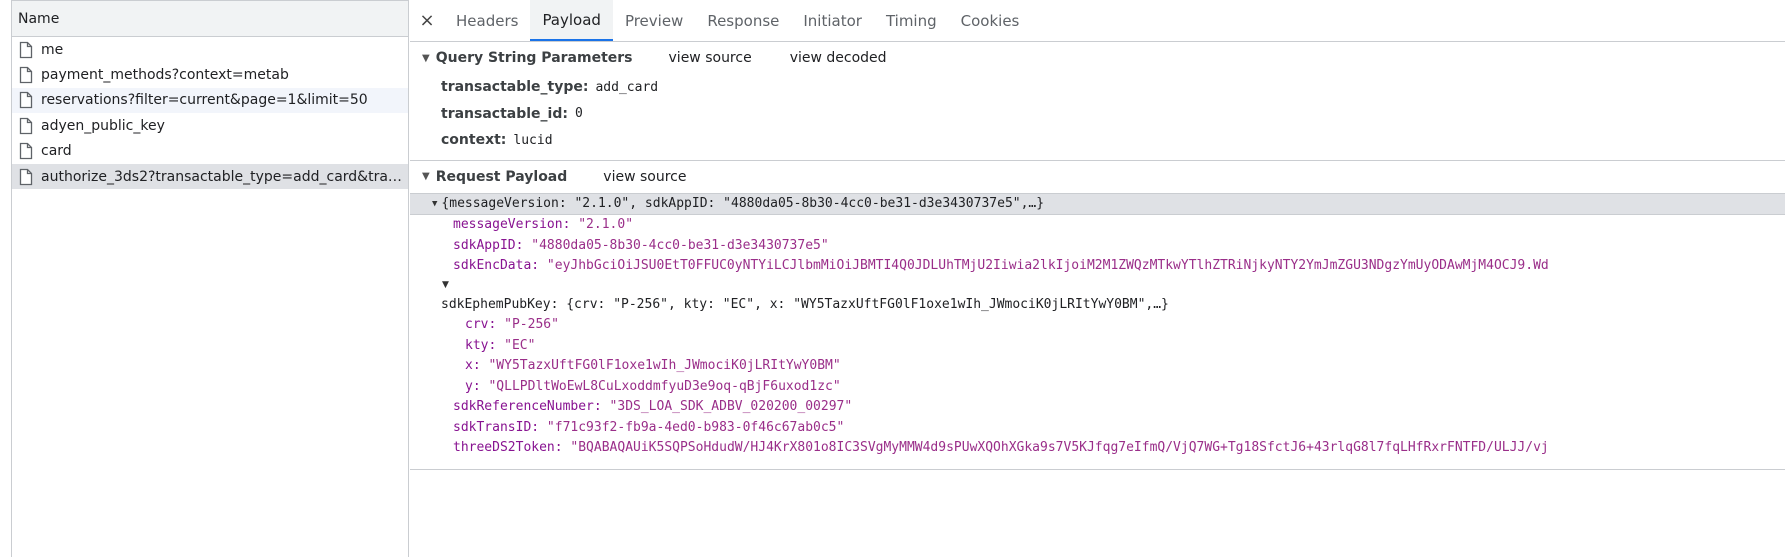 The height and width of the screenshot is (557, 1785). What do you see at coordinates (210, 49) in the screenshot?
I see `request-row: me` at bounding box center [210, 49].